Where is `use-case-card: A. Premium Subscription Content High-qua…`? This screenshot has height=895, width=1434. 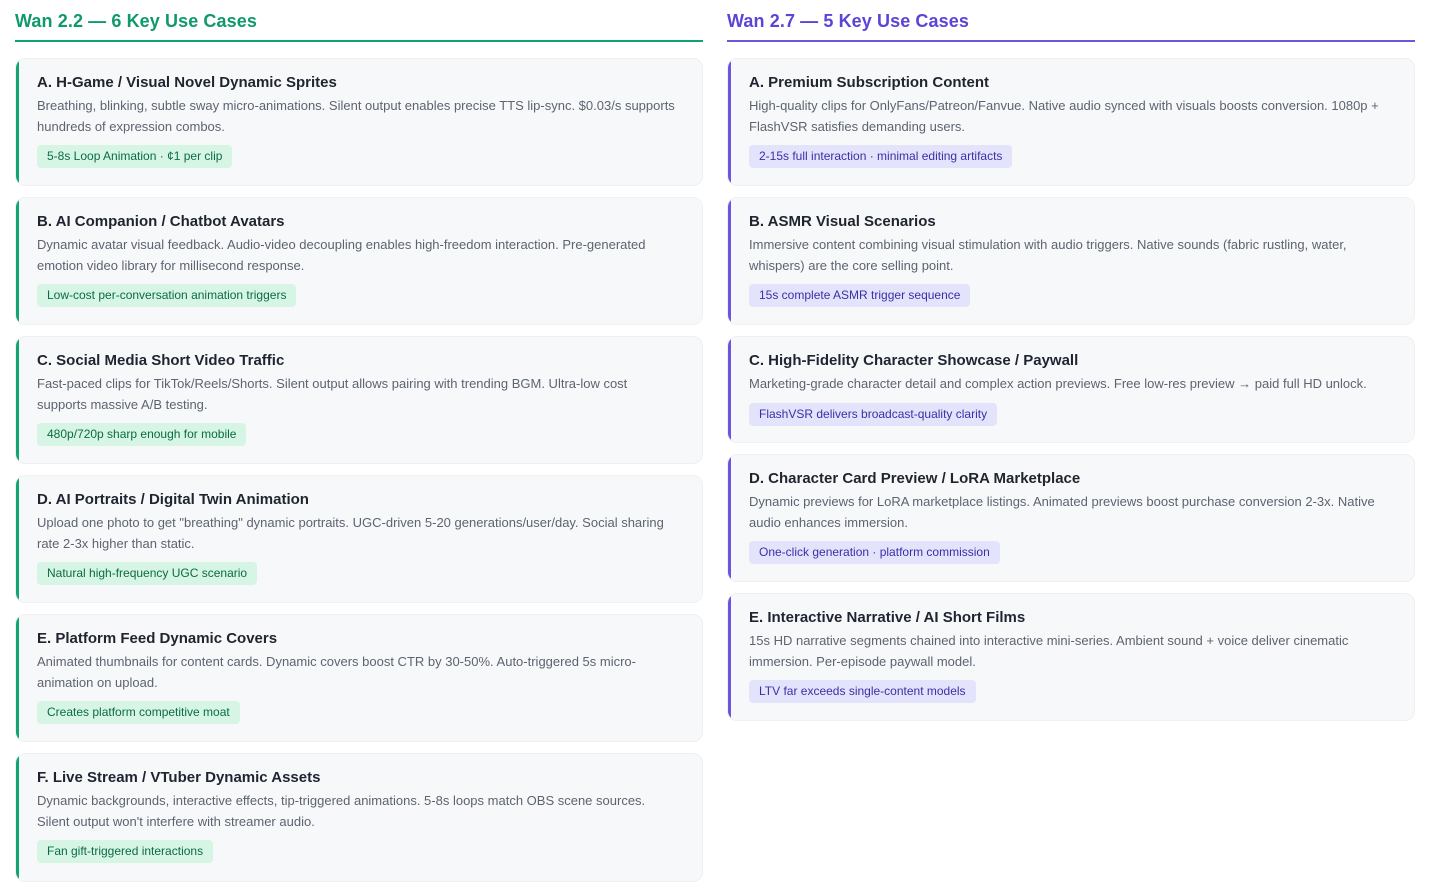 use-case-card: A. Premium Subscription Content High-qua… is located at coordinates (1071, 122).